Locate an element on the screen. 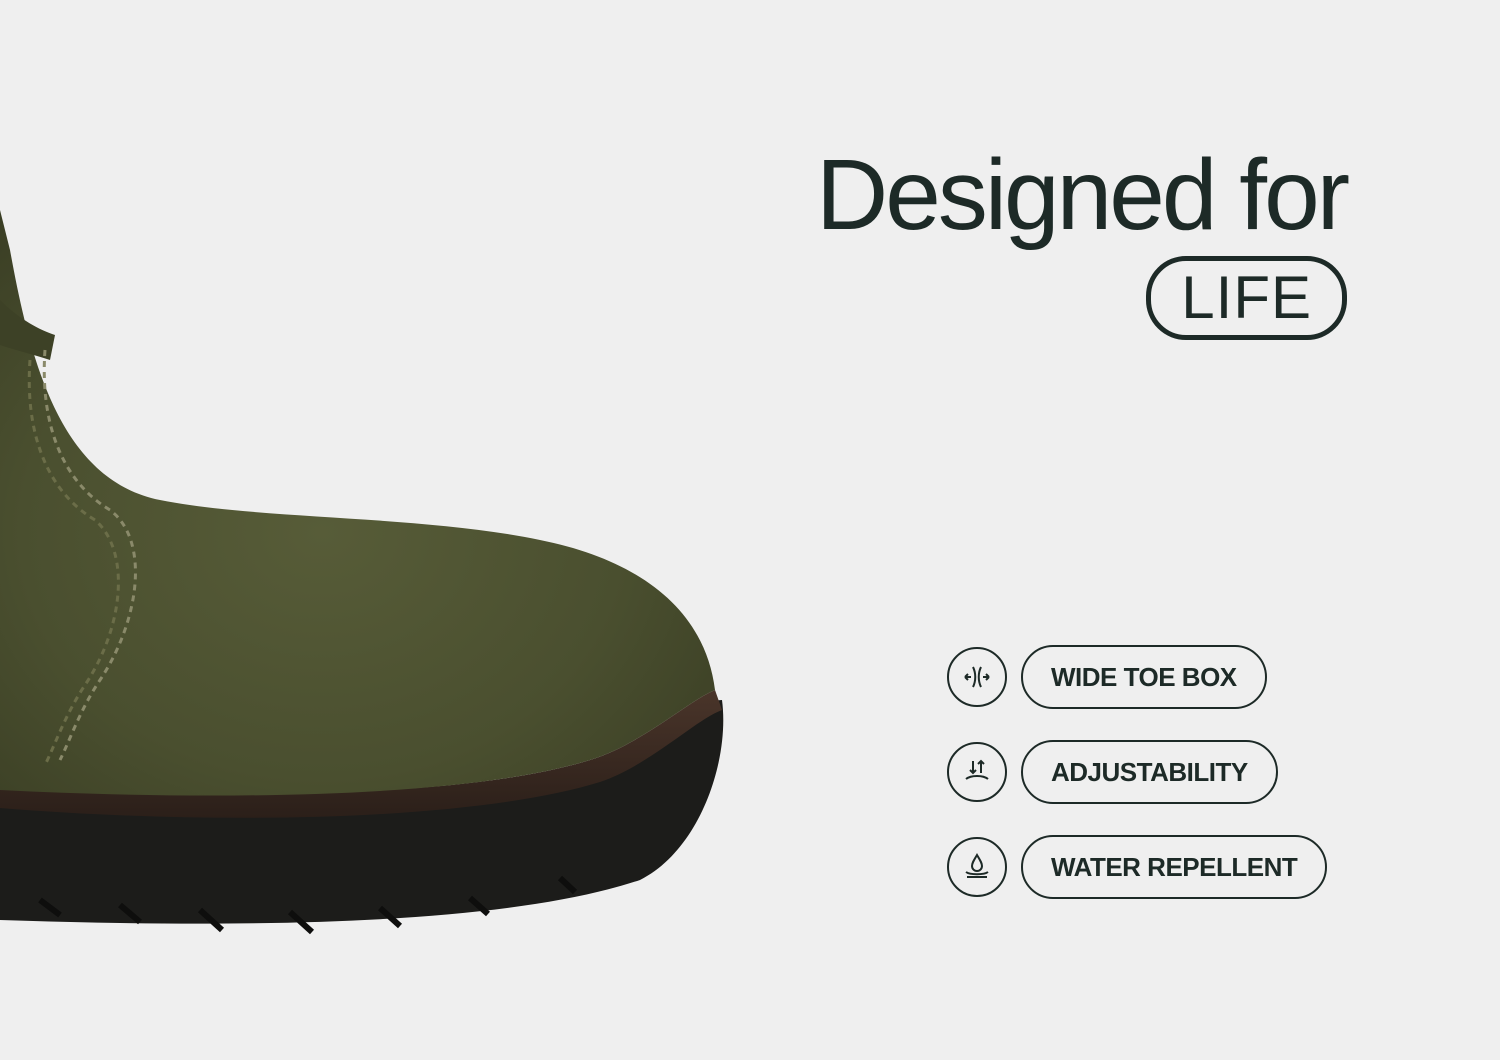 The height and width of the screenshot is (1060, 1500). feature-item: ADJUSTABILITY is located at coordinates (1137, 772).